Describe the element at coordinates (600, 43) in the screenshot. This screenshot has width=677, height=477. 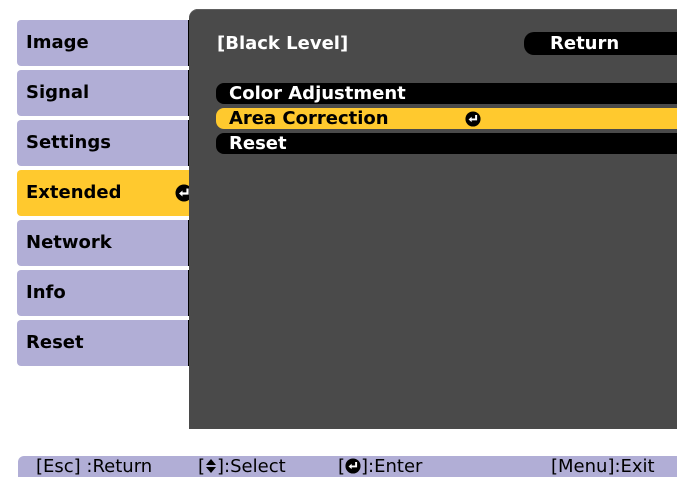
I see `return-button: Return` at that location.